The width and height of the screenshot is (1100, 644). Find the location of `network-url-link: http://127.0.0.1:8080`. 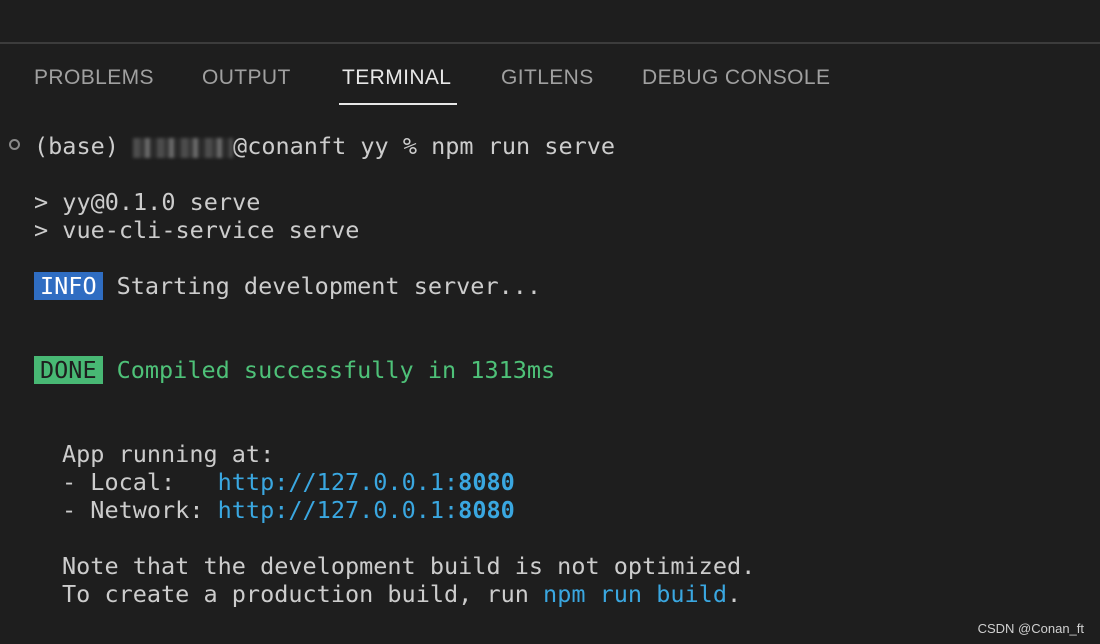

network-url-link: http://127.0.0.1:8080 is located at coordinates (366, 510).